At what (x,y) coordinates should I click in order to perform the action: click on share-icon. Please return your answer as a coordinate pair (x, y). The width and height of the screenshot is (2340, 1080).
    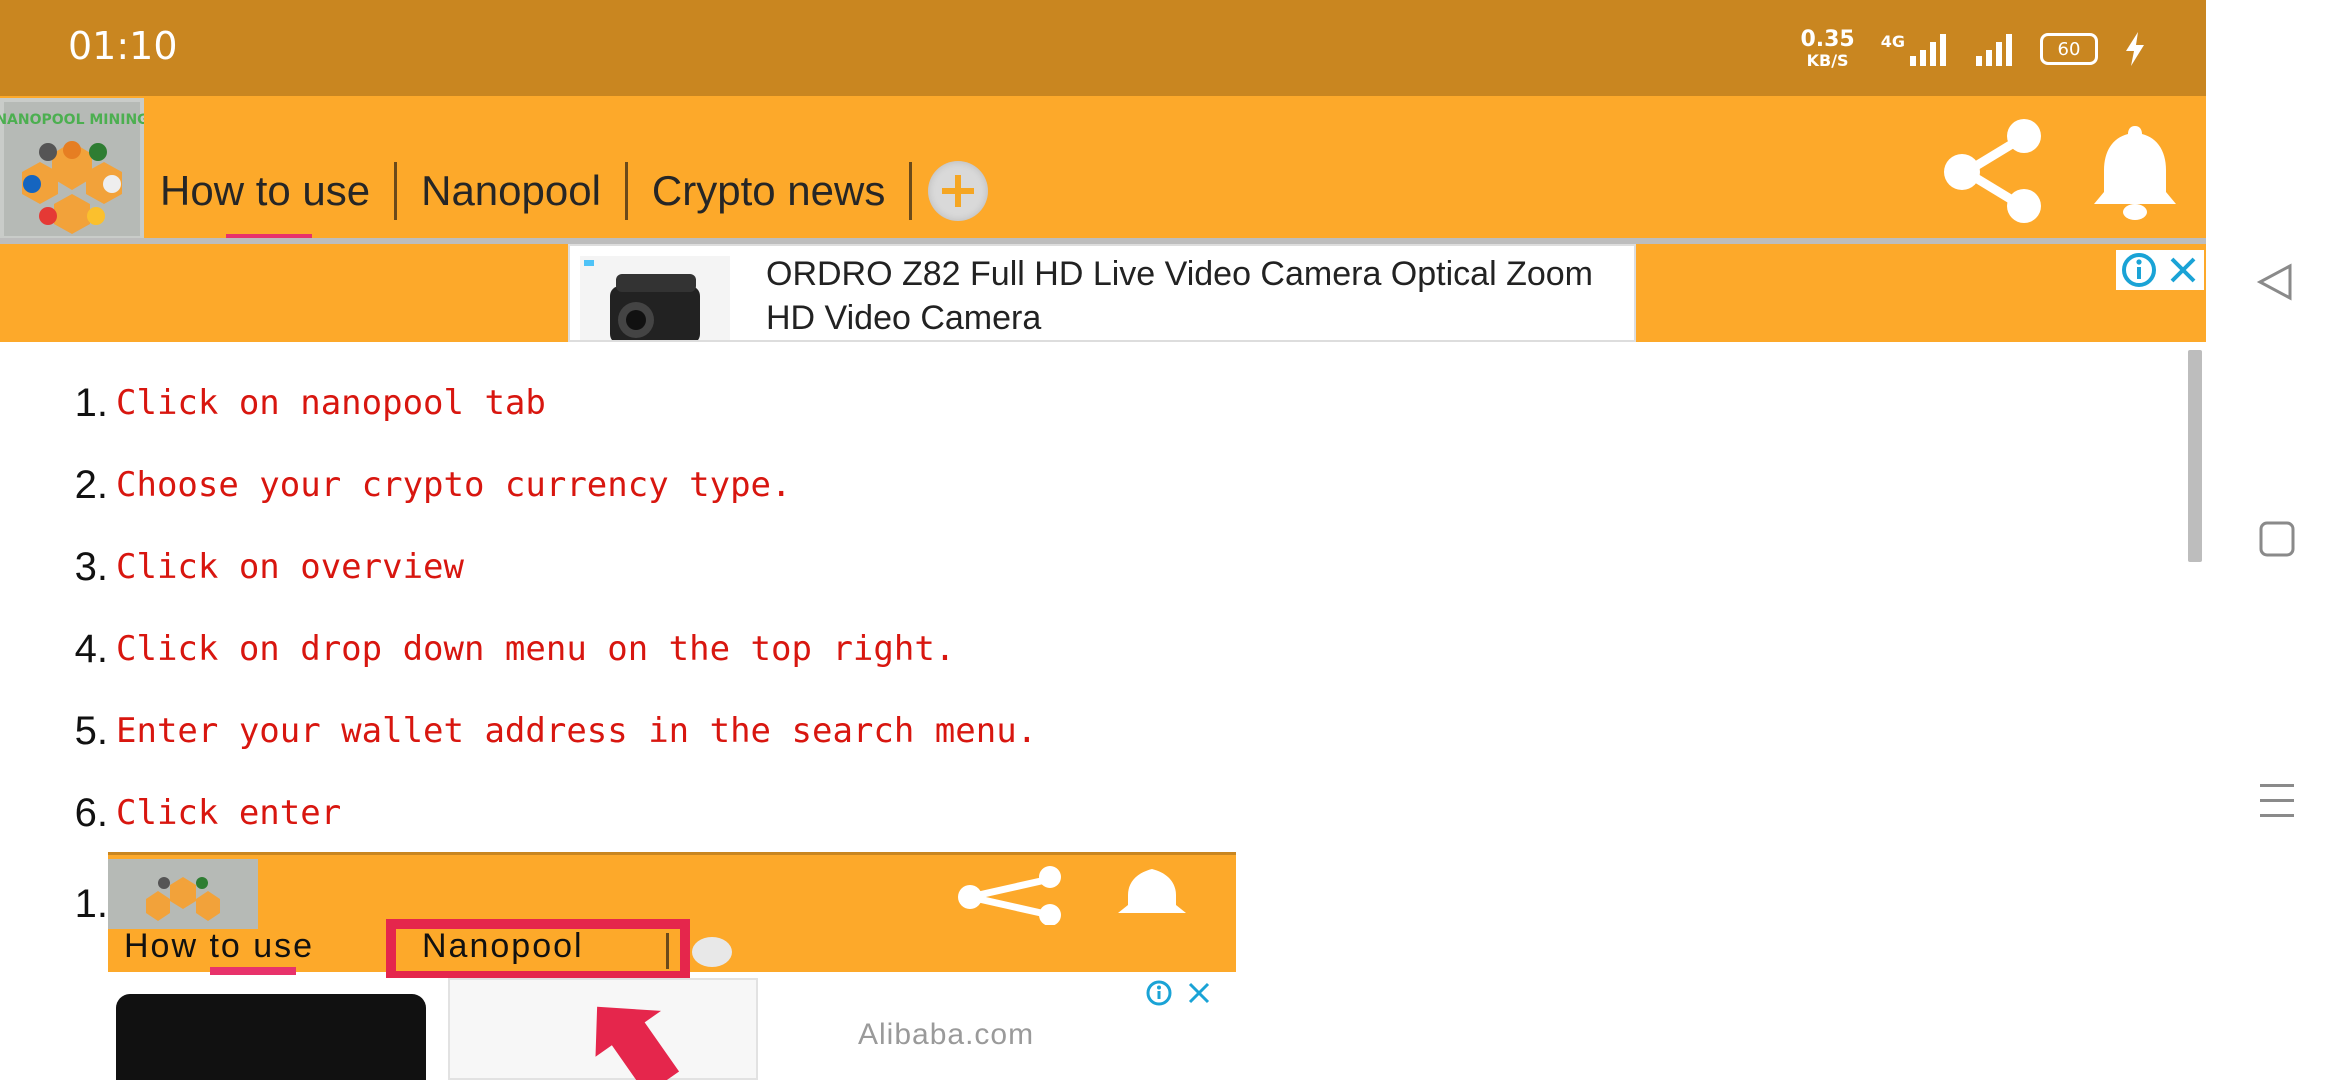
    Looking at the image, I should click on (1993, 171).